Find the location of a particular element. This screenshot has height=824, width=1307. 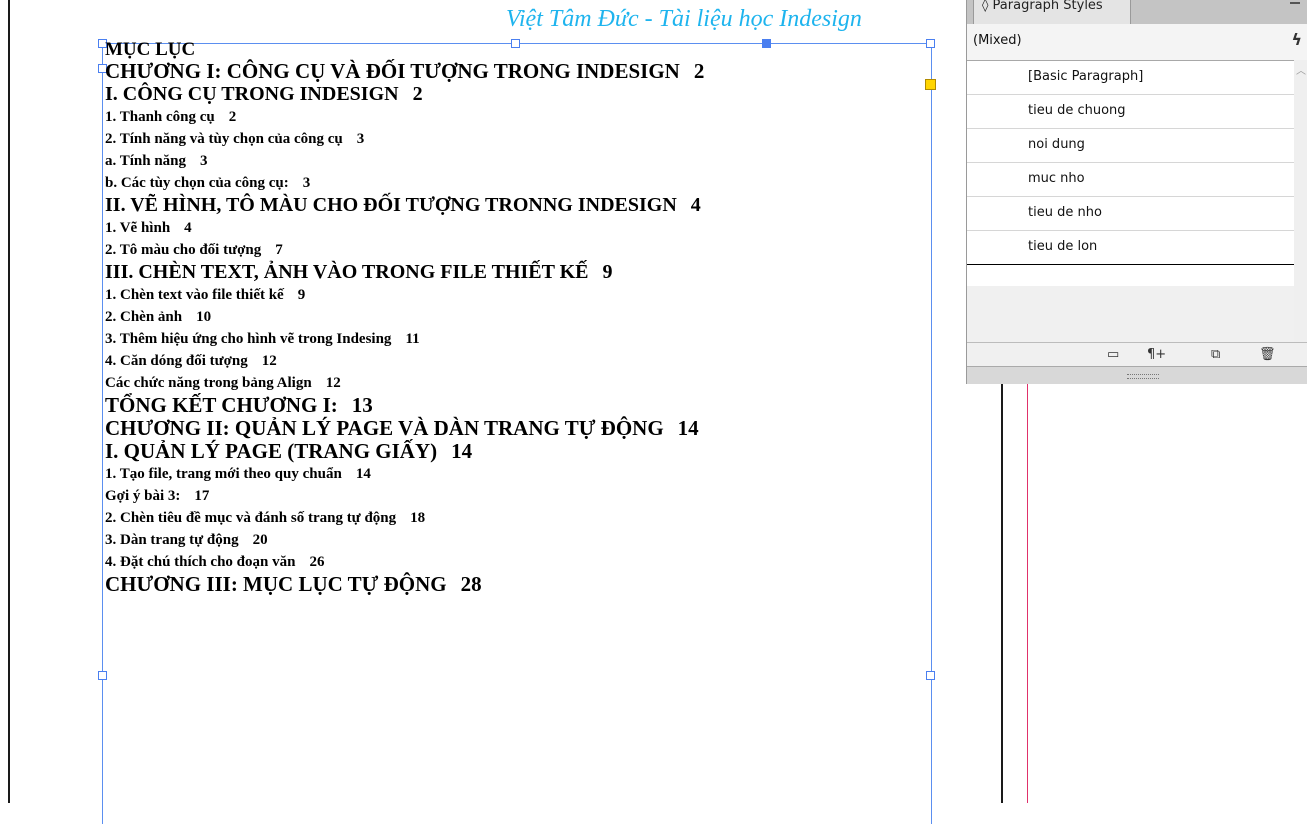

new-style-icon: ⧉ is located at coordinates (1215, 354).